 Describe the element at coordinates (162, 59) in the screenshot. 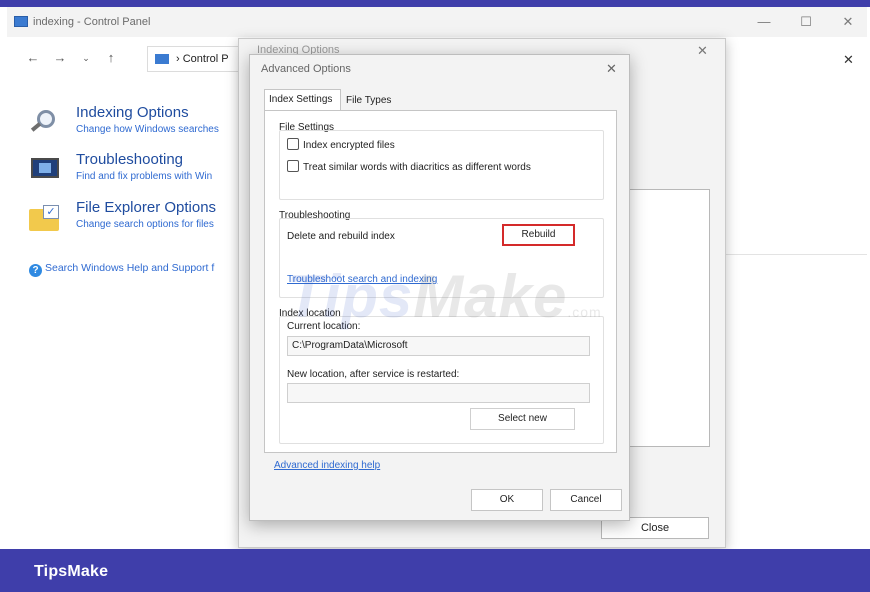

I see `control-panel-small-icon` at that location.